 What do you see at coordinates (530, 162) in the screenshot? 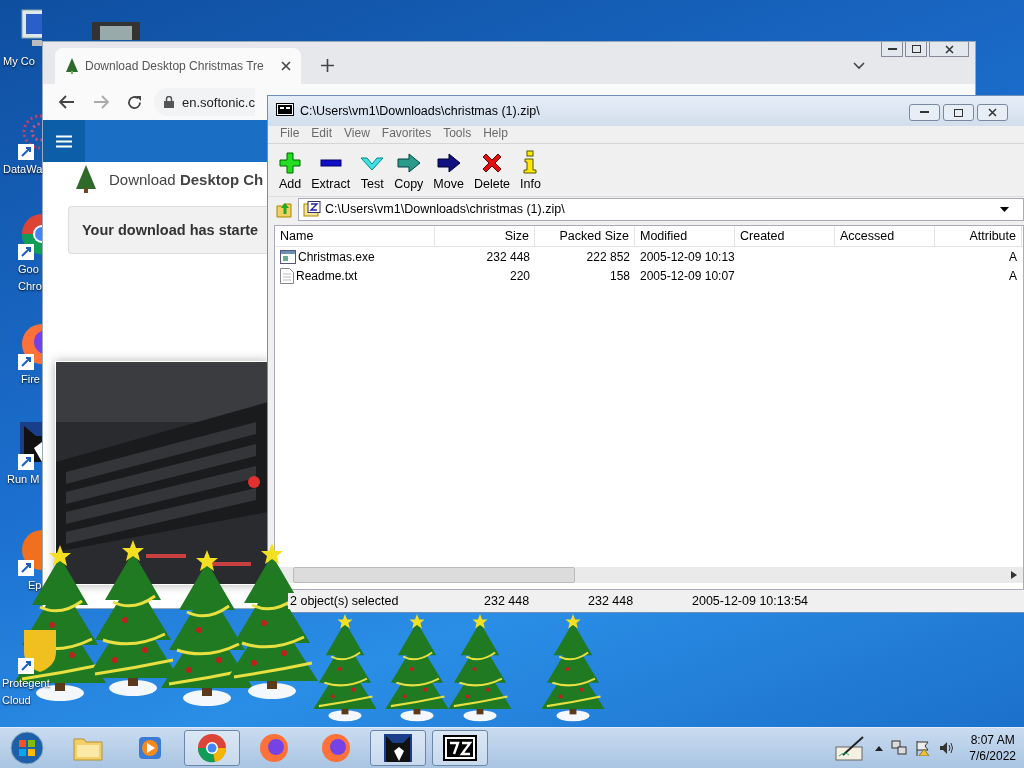
I see `info-icon` at bounding box center [530, 162].